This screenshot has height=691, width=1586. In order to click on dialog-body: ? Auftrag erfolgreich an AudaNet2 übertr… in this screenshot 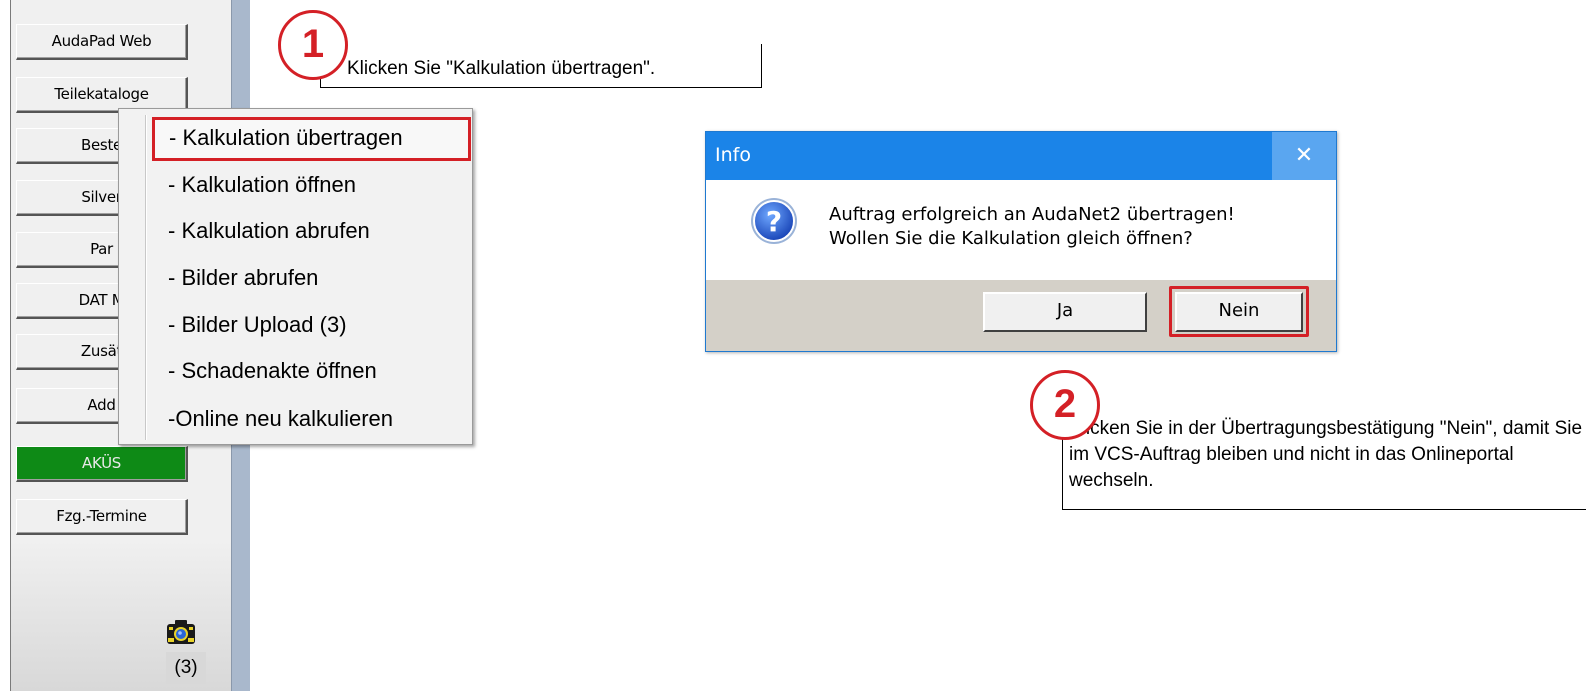, I will do `click(1021, 230)`.